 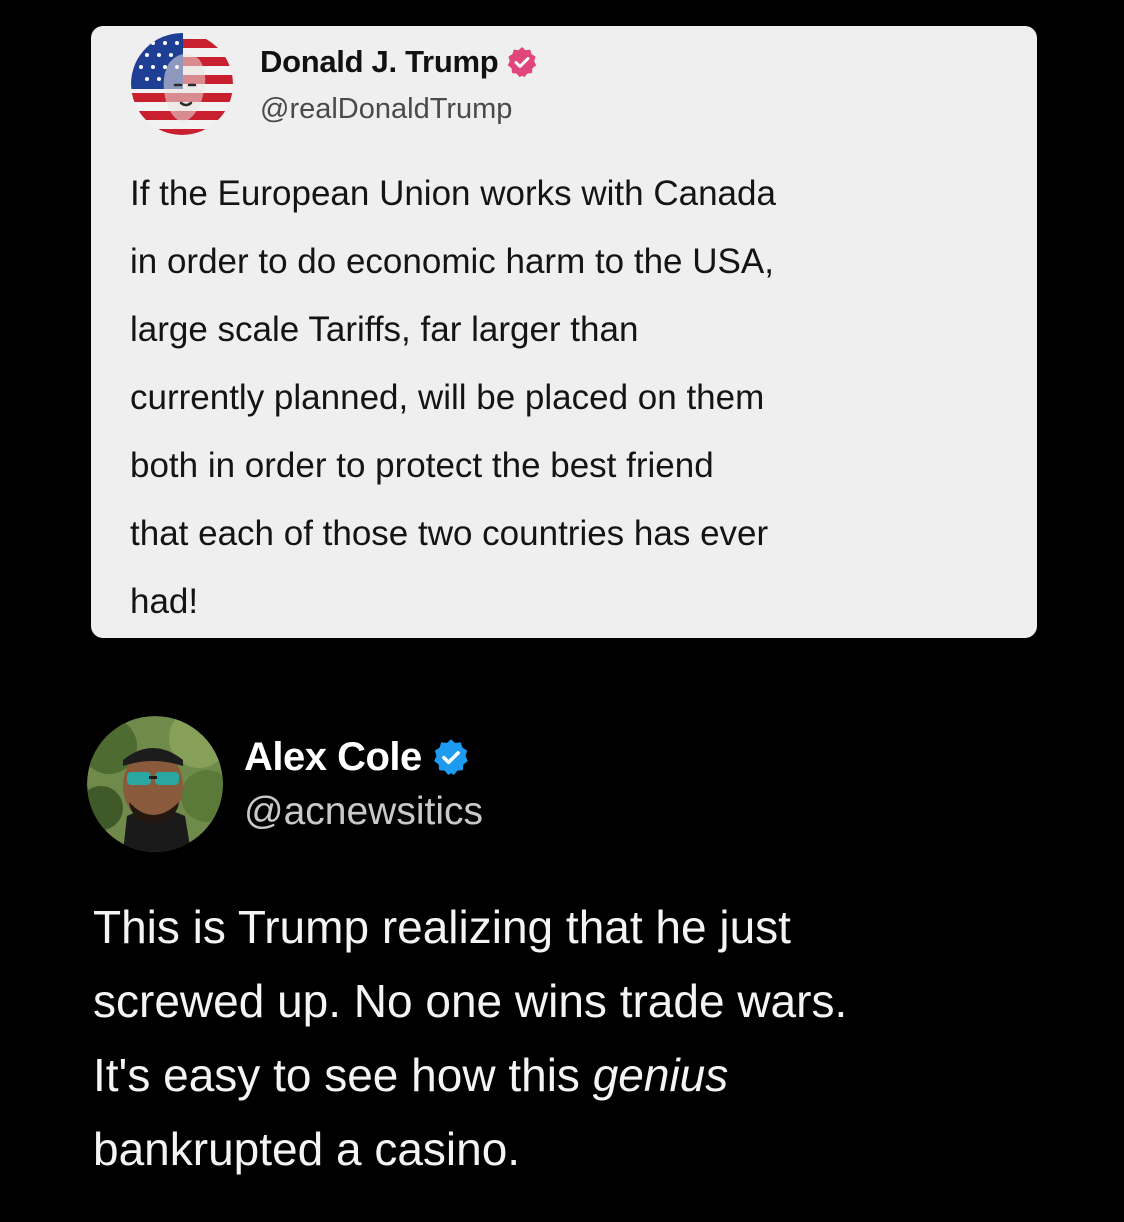 I want to click on quoted-author-name: Donald J. Trump, so click(x=379, y=62).